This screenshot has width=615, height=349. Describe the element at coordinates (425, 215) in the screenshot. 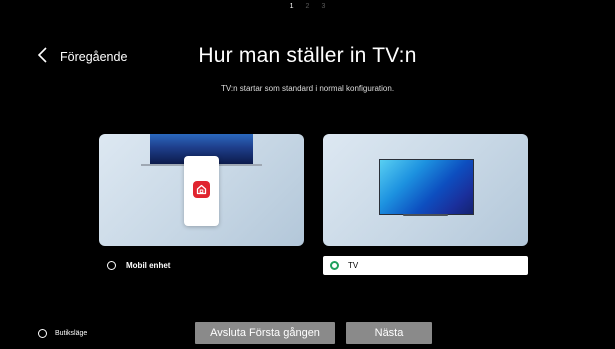

I see `tv-stand` at that location.